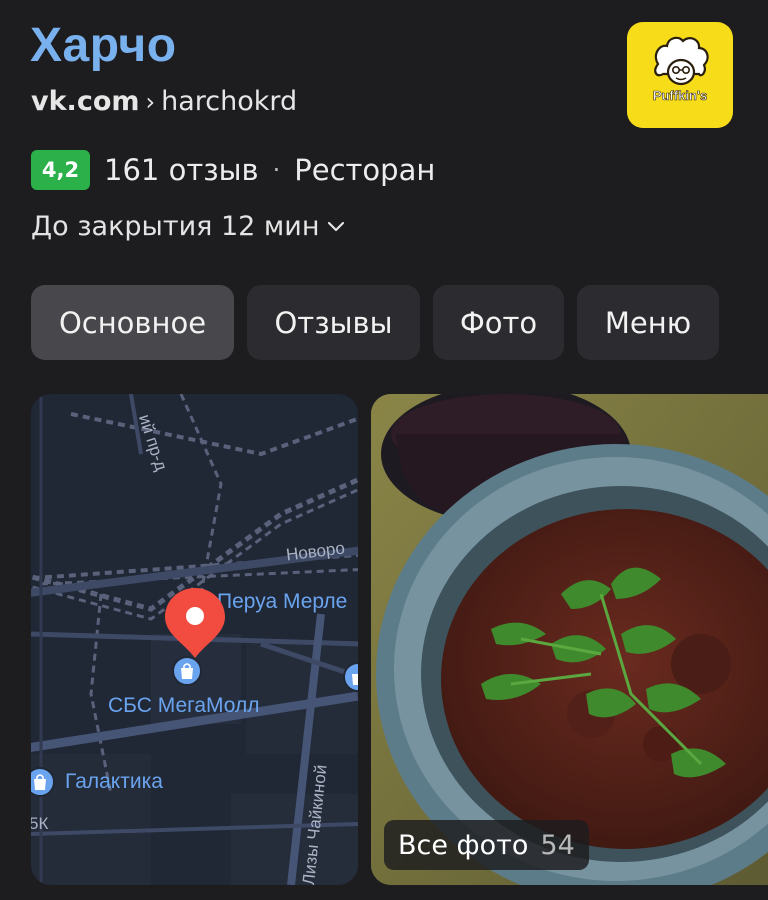 This screenshot has width=768, height=900. What do you see at coordinates (181, 170) in the screenshot?
I see `reviews-count: 161 отзыв` at bounding box center [181, 170].